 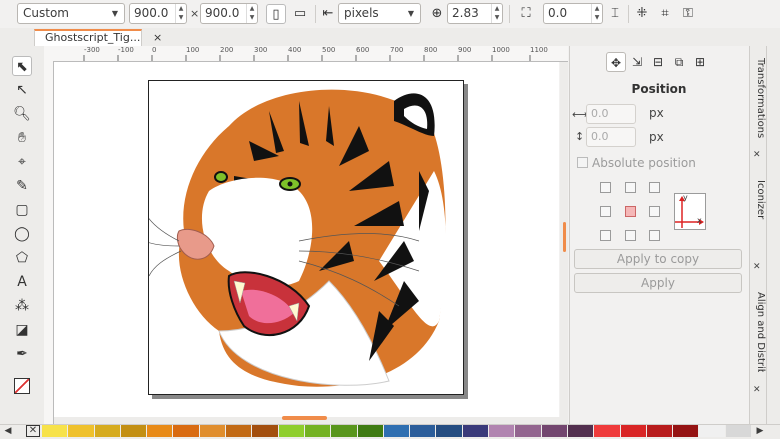 What do you see at coordinates (98, 37) in the screenshot?
I see `document-tab: Ghostscript_Tig... ×` at bounding box center [98, 37].